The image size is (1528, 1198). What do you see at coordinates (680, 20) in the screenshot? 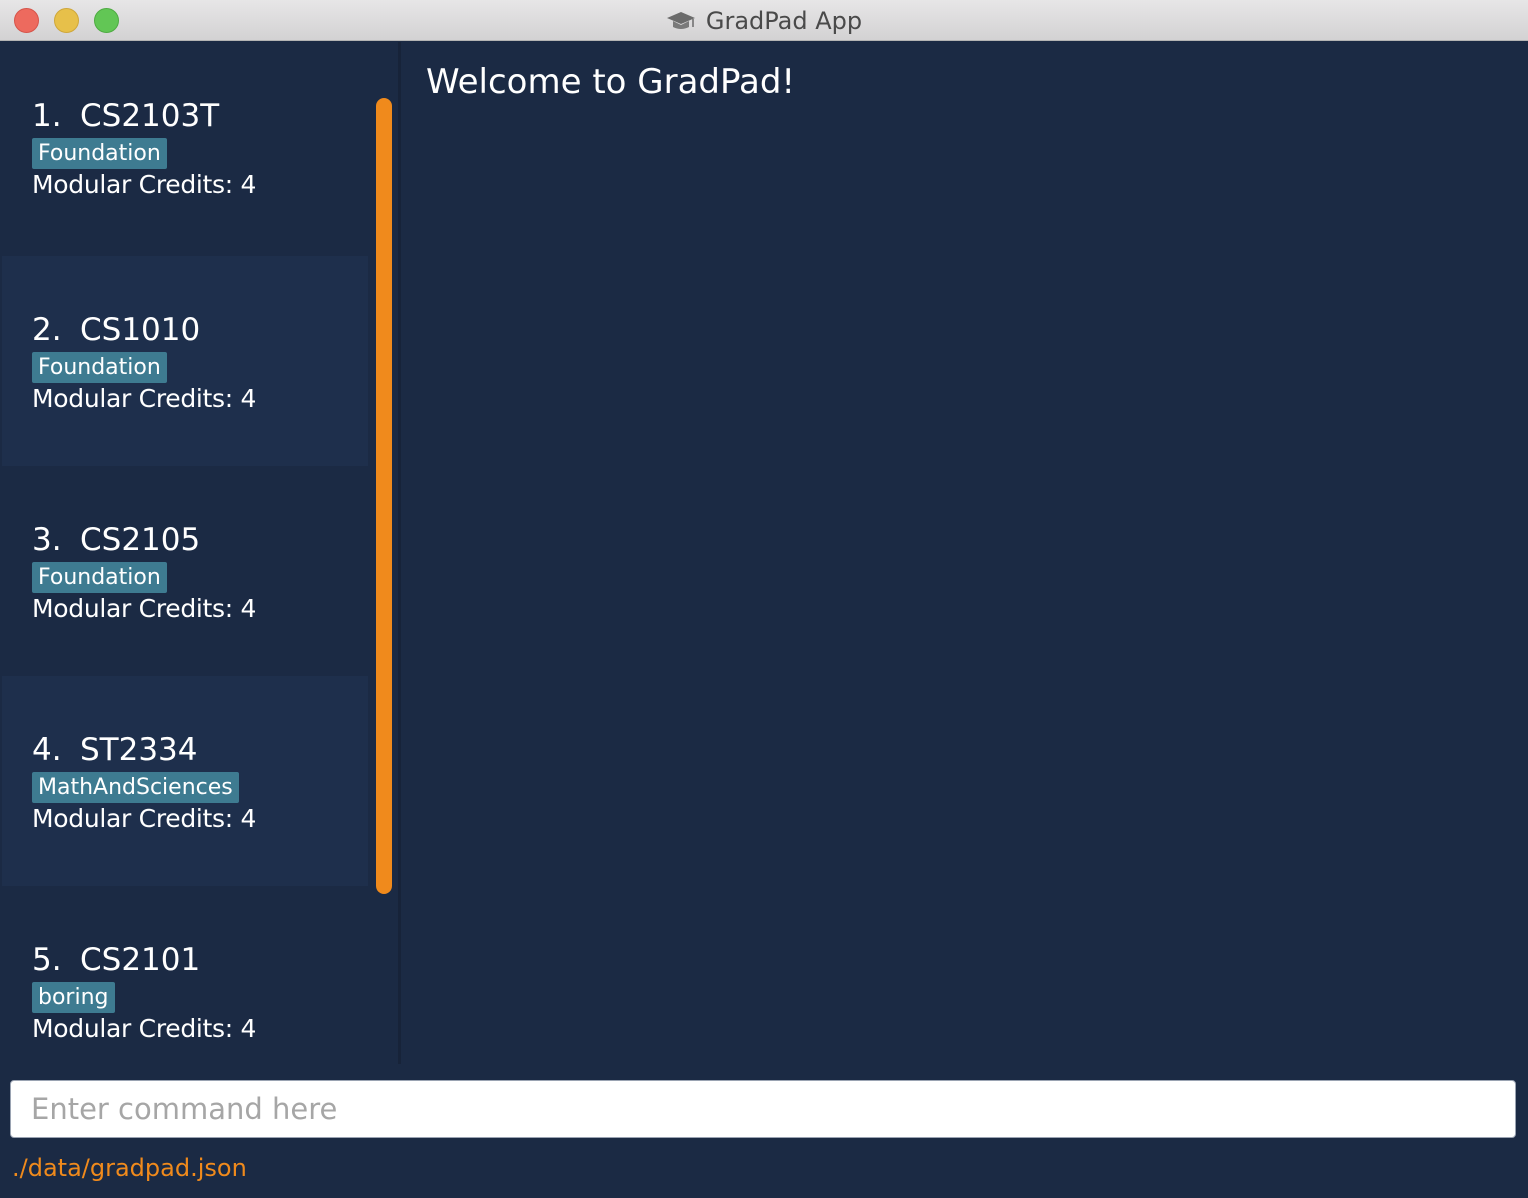
I see `graduation-cap-icon` at bounding box center [680, 20].